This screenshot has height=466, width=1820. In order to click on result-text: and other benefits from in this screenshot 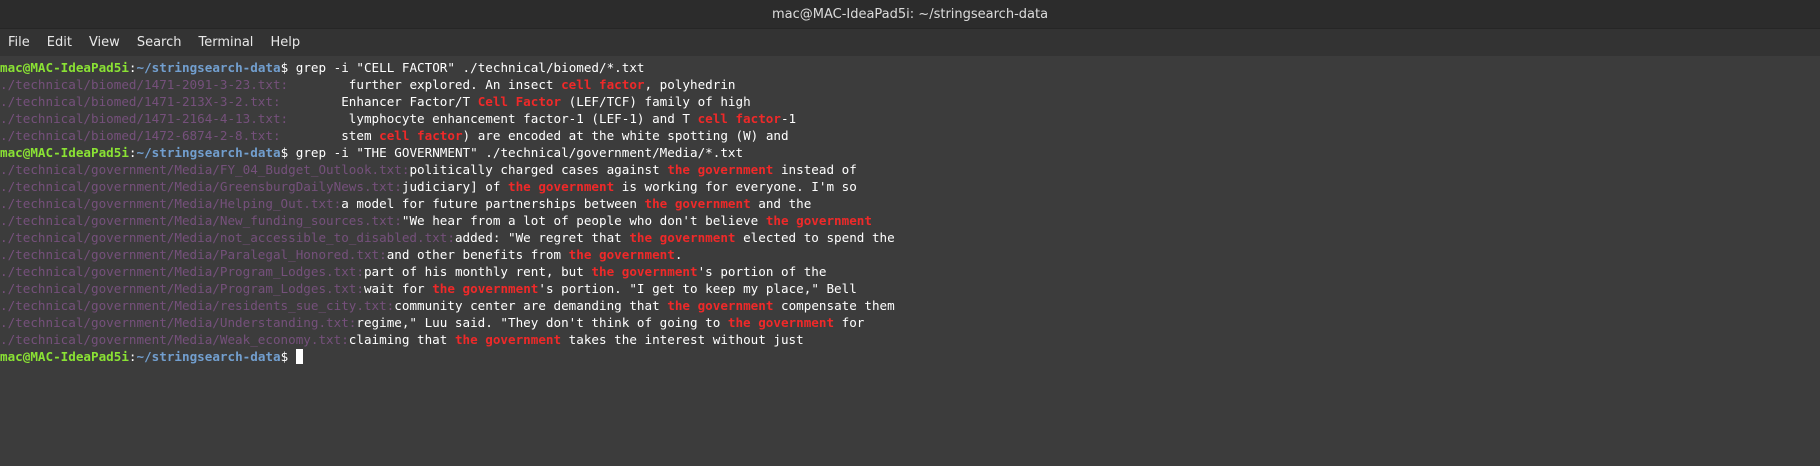, I will do `click(477, 254)`.